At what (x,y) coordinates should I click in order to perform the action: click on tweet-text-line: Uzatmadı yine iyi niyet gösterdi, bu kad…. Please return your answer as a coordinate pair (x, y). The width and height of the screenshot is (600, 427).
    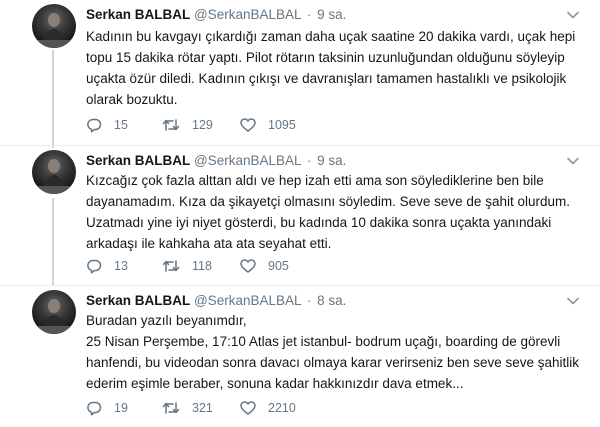
    Looking at the image, I should click on (319, 222).